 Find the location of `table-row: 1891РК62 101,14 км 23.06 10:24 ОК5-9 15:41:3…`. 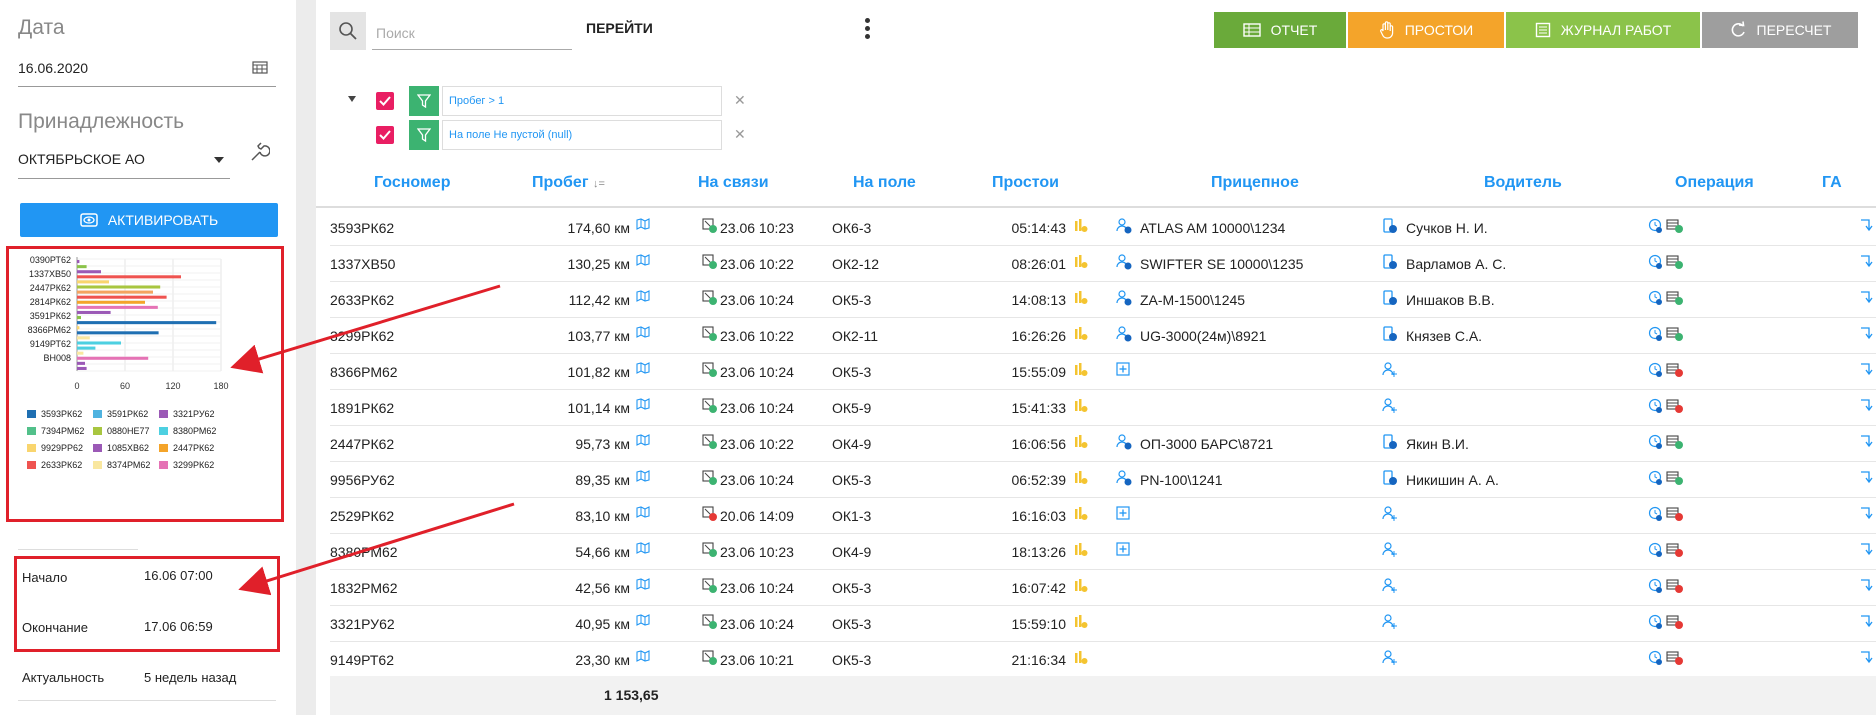

table-row: 1891РК62 101,14 км 23.06 10:24 ОК5-9 15:41:3… is located at coordinates (1103, 408).